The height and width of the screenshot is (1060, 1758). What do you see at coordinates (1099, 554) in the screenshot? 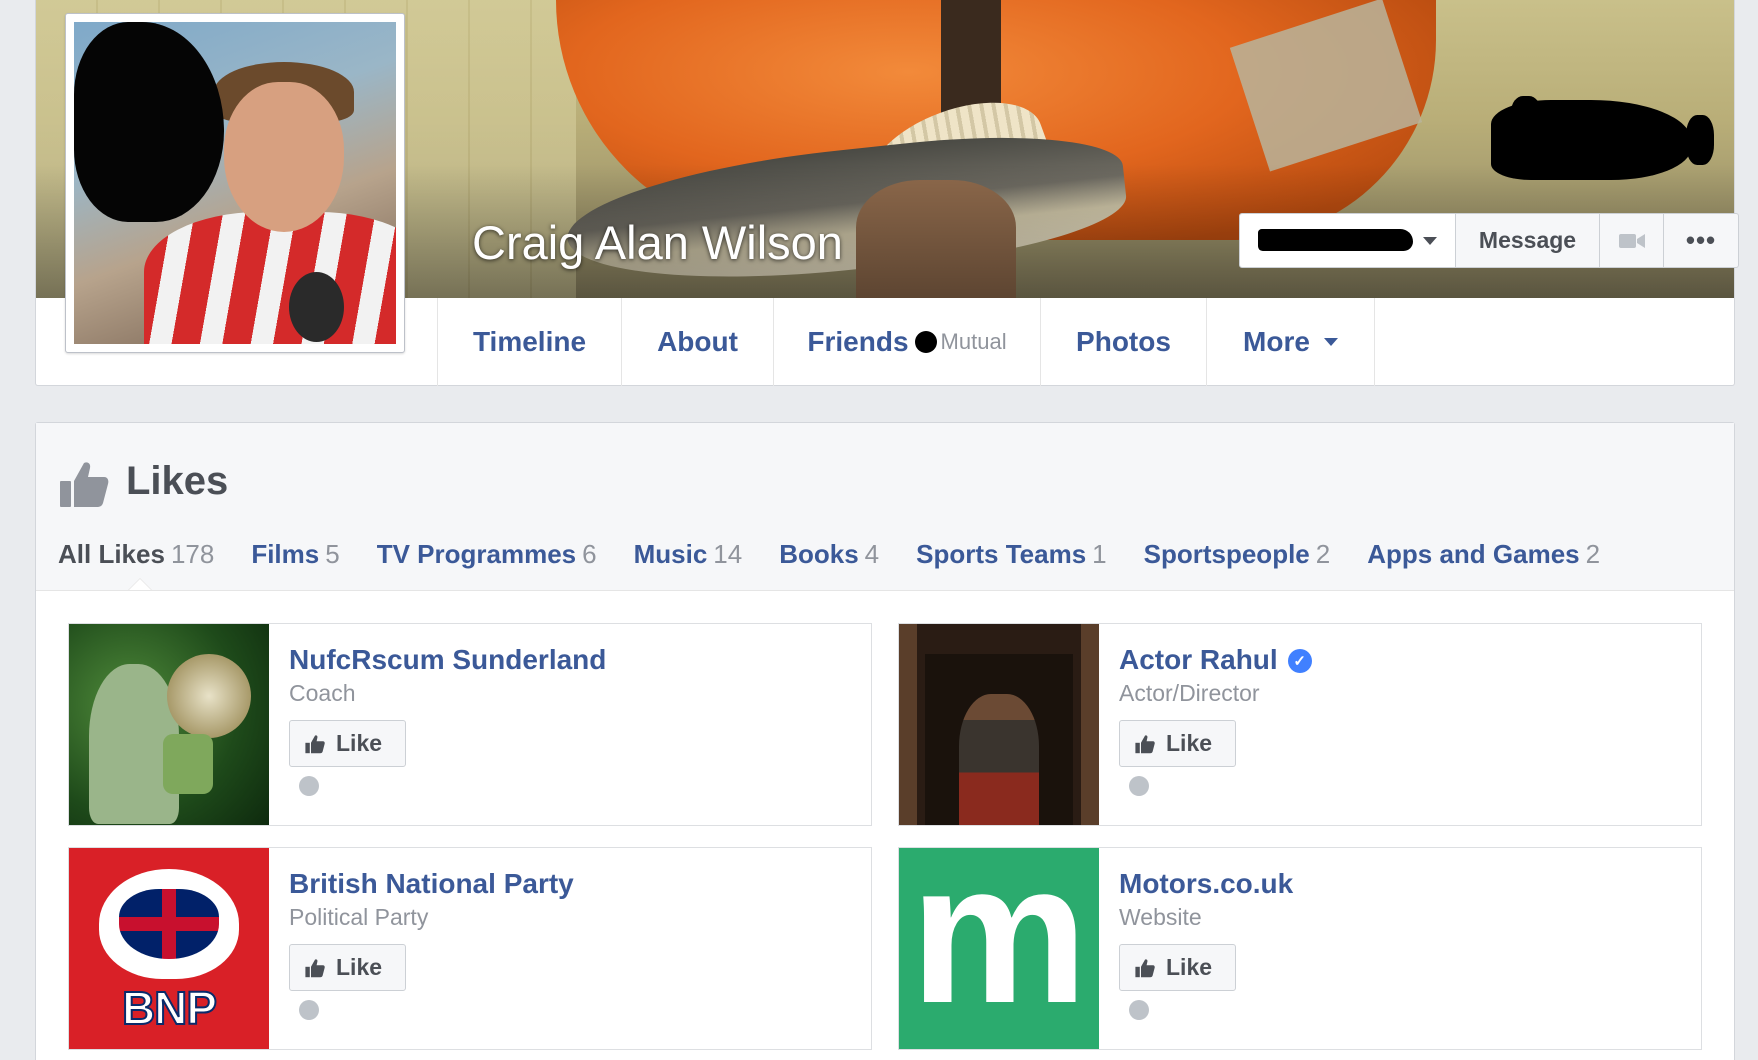
I see `filter-count: 1` at bounding box center [1099, 554].